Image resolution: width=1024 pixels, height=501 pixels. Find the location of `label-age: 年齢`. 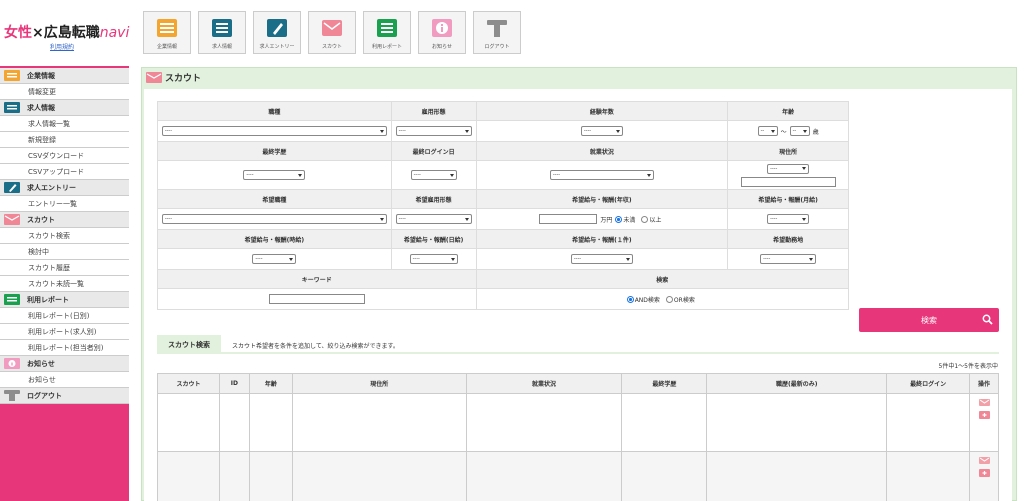

label-age: 年齢 is located at coordinates (788, 111).